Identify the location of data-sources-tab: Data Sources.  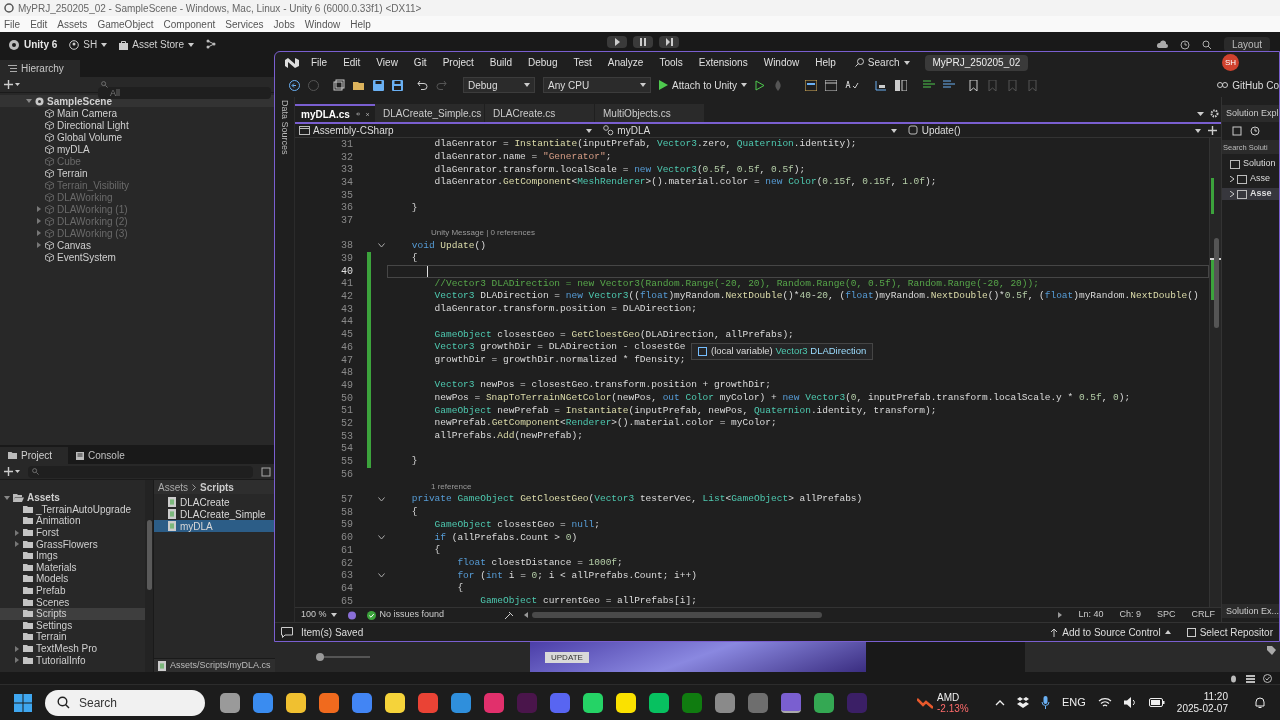
(284, 361).